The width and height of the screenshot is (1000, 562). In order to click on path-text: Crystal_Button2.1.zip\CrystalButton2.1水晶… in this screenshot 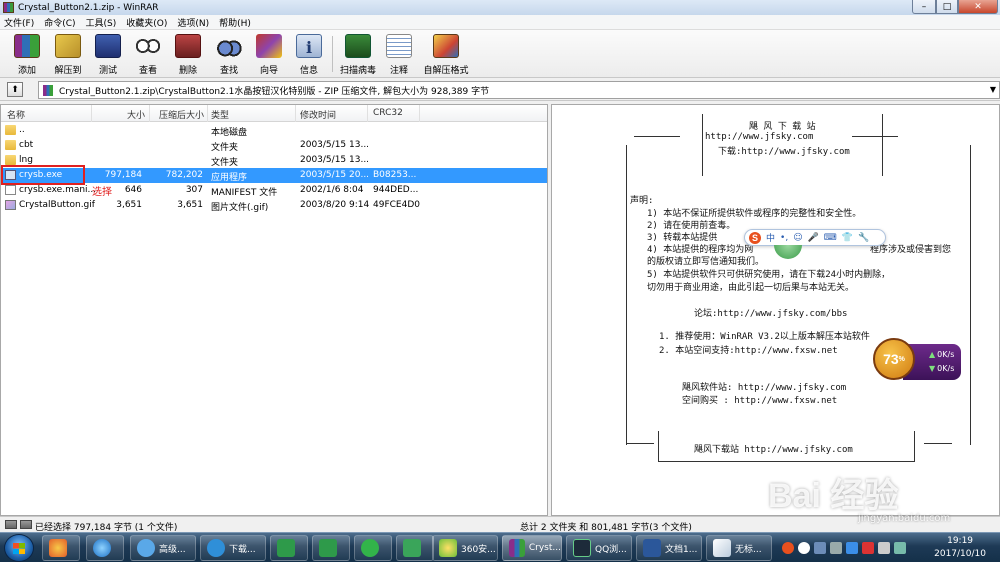, I will do `click(274, 91)`.